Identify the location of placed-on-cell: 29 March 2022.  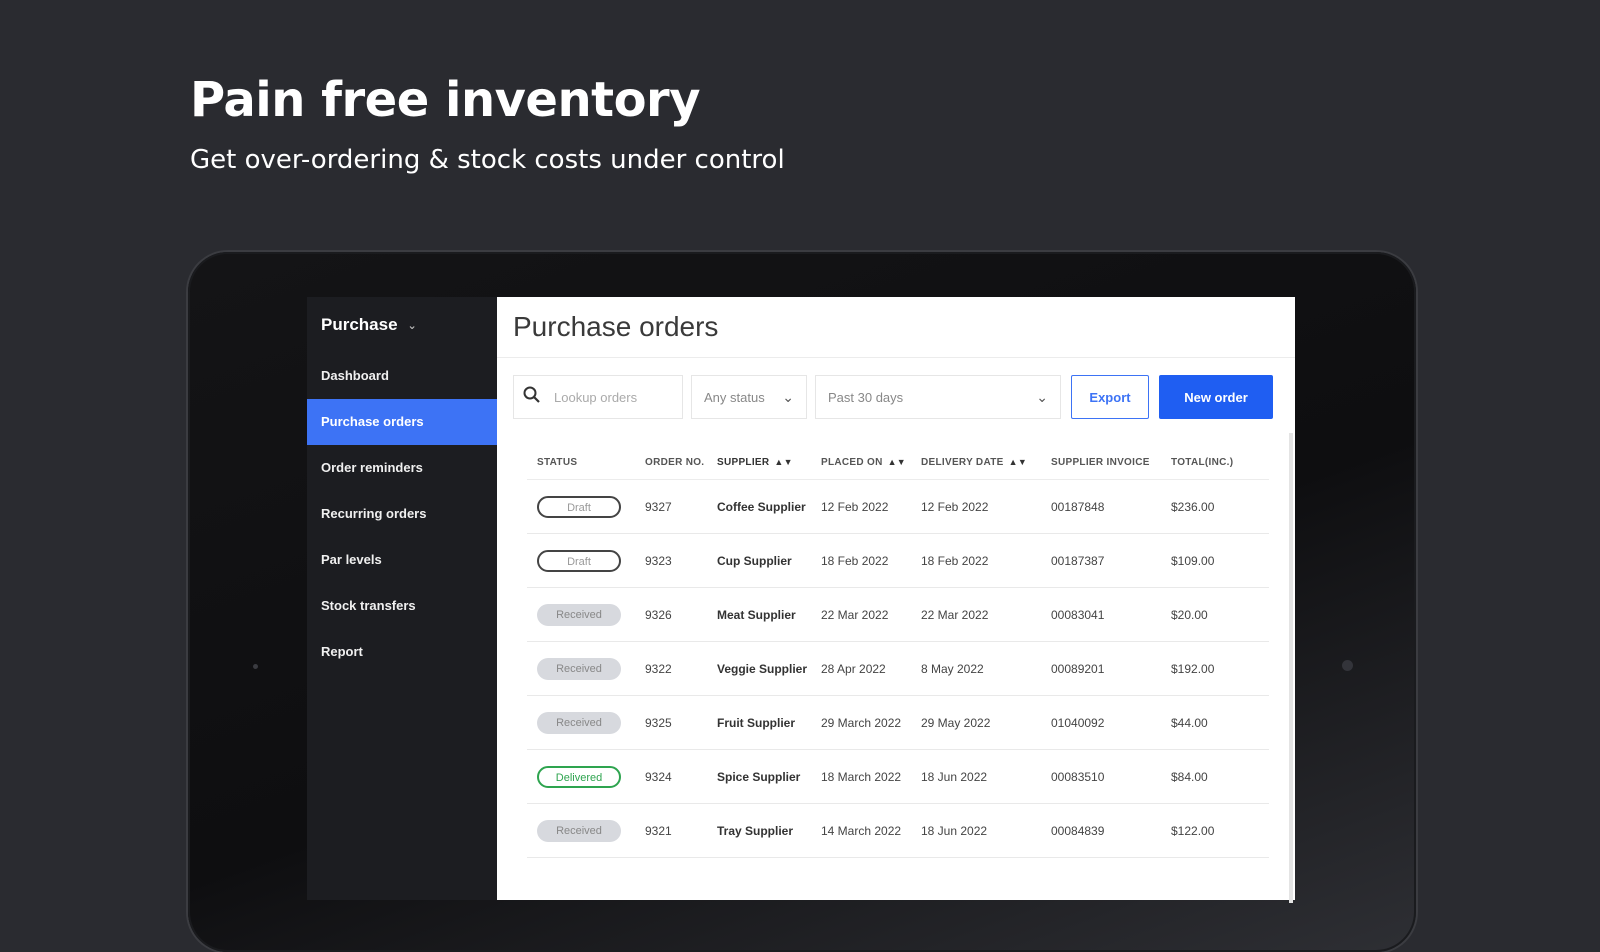
(861, 722).